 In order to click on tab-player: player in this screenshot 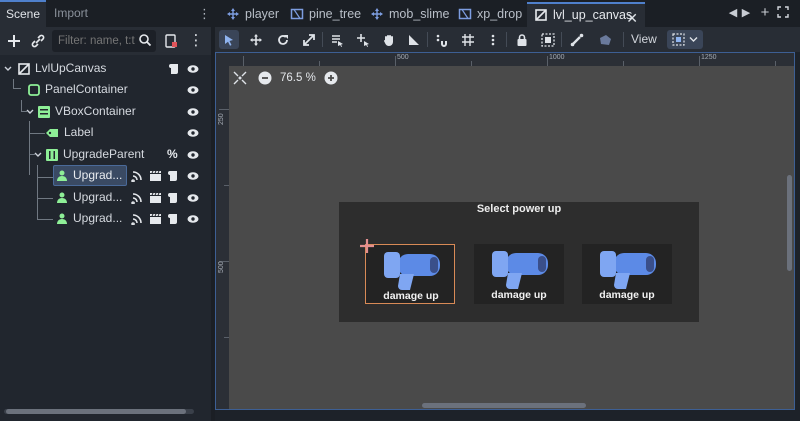, I will do `click(251, 14)`.